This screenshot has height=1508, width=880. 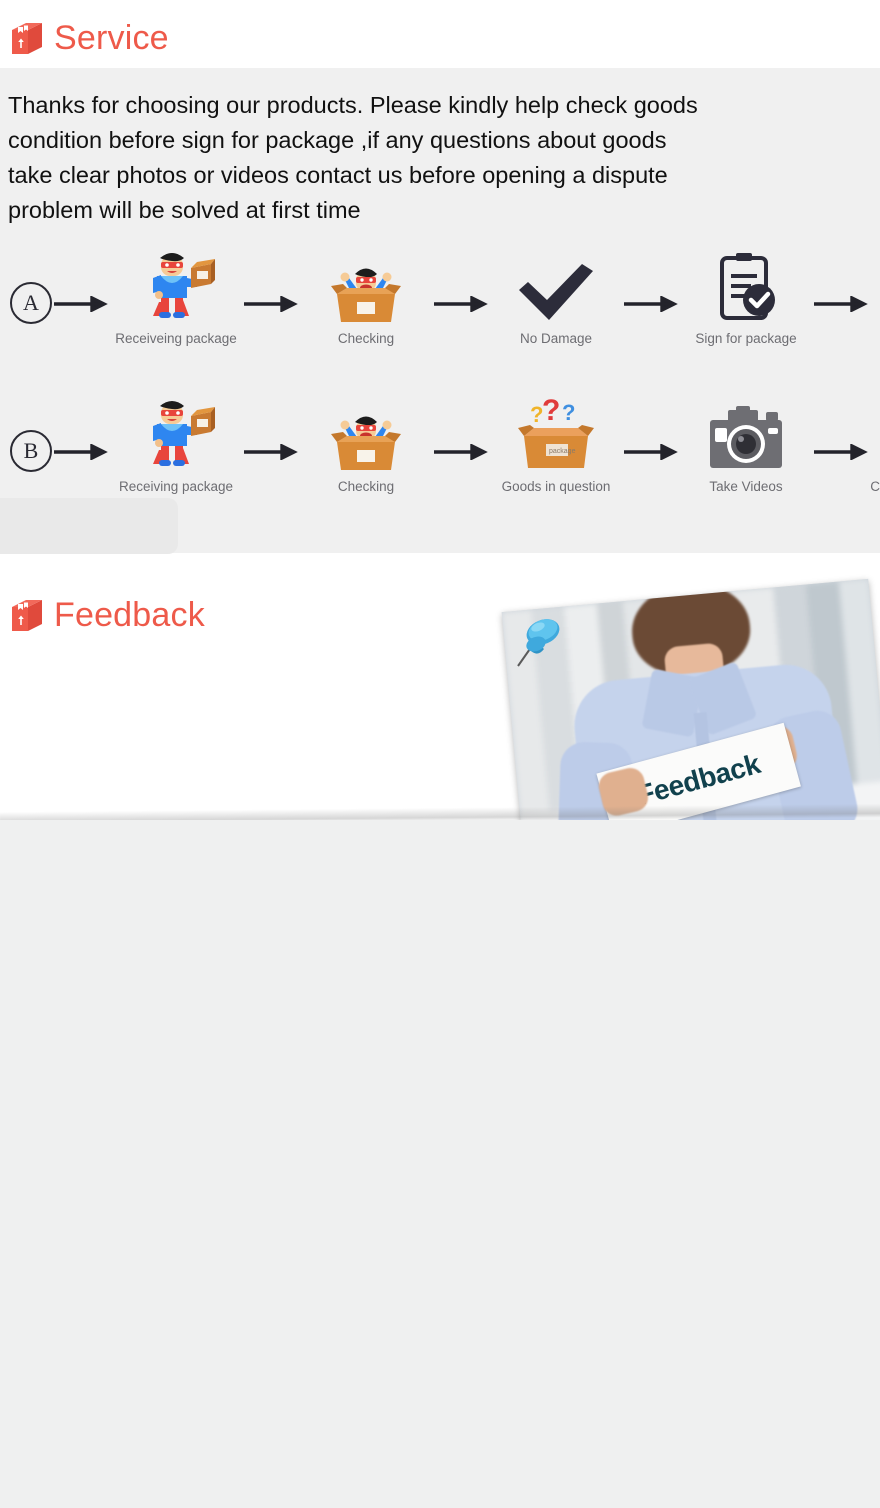 I want to click on flow-step-caption: No Damage, so click(x=556, y=338).